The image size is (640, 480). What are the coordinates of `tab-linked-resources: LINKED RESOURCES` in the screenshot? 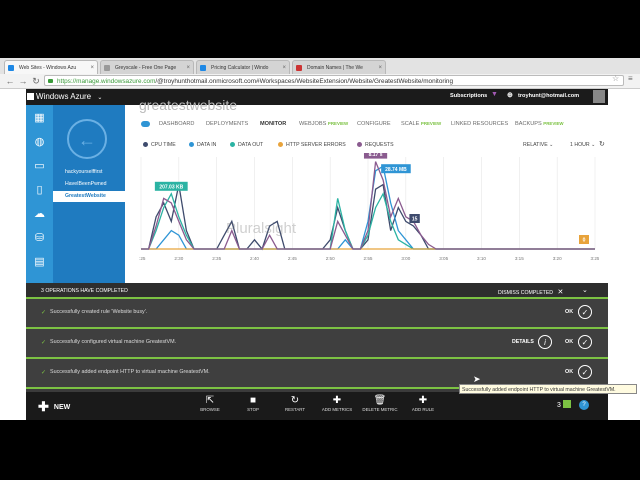 It's located at (479, 124).